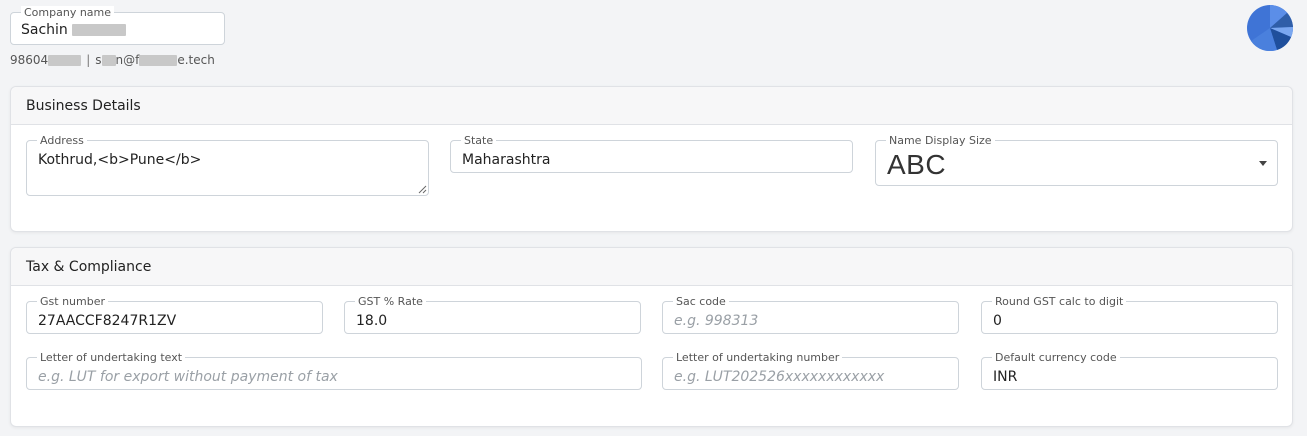 The height and width of the screenshot is (436, 1307). Describe the element at coordinates (917, 164) in the screenshot. I see `name-display-size-value: ABC` at that location.